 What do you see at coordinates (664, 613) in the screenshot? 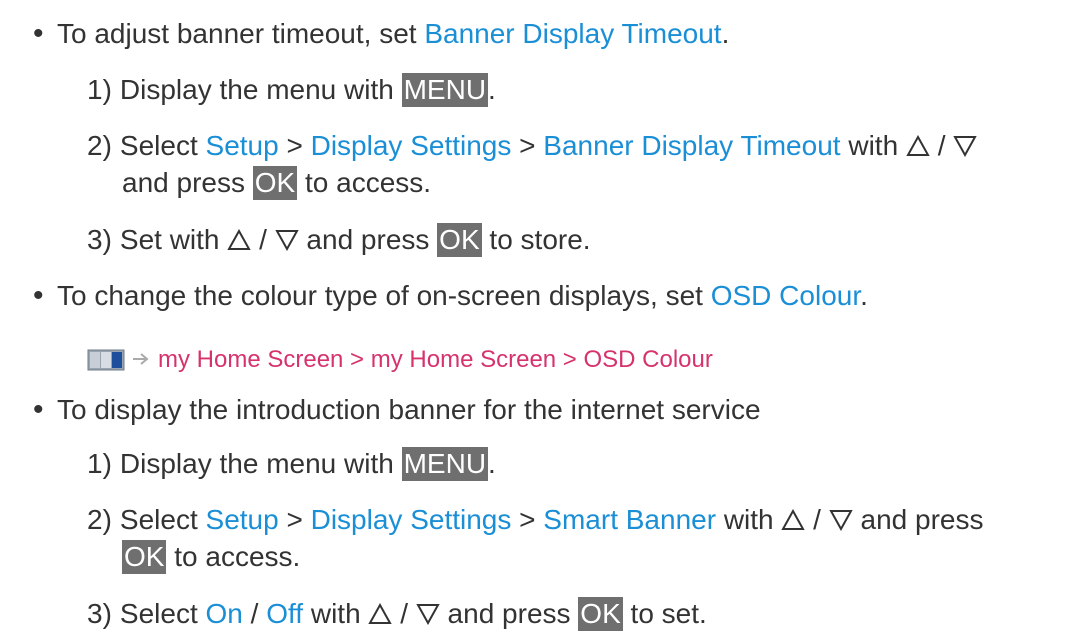
I see `text: to set.` at bounding box center [664, 613].